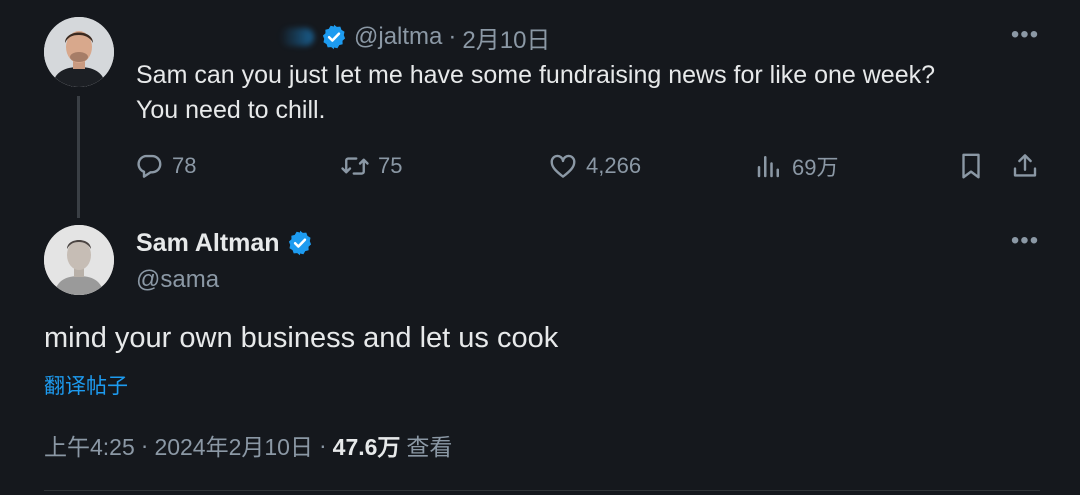 The height and width of the screenshot is (495, 1080). I want to click on retweet-button: 75, so click(371, 166).